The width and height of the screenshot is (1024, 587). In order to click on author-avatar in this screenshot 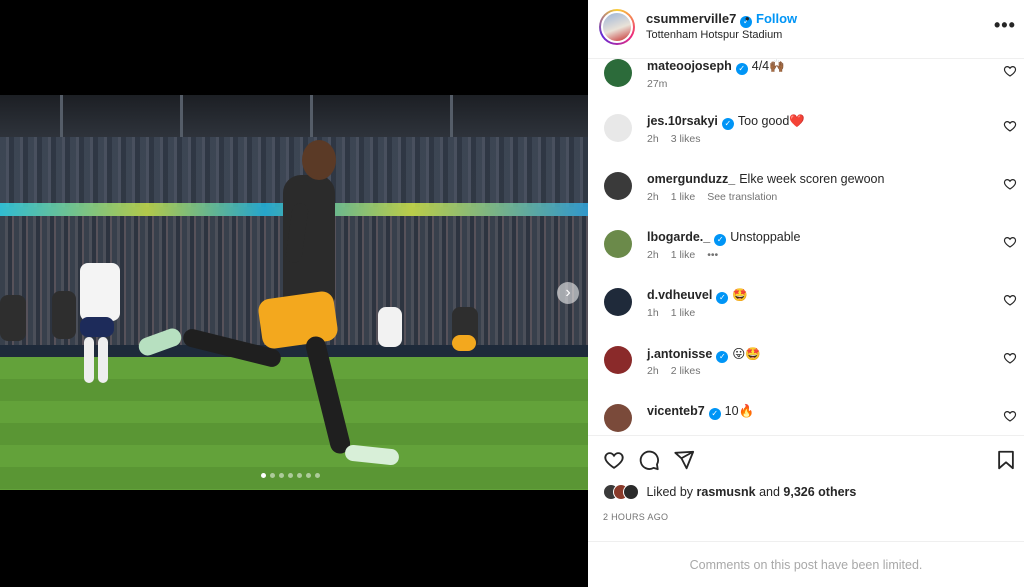, I will do `click(617, 27)`.